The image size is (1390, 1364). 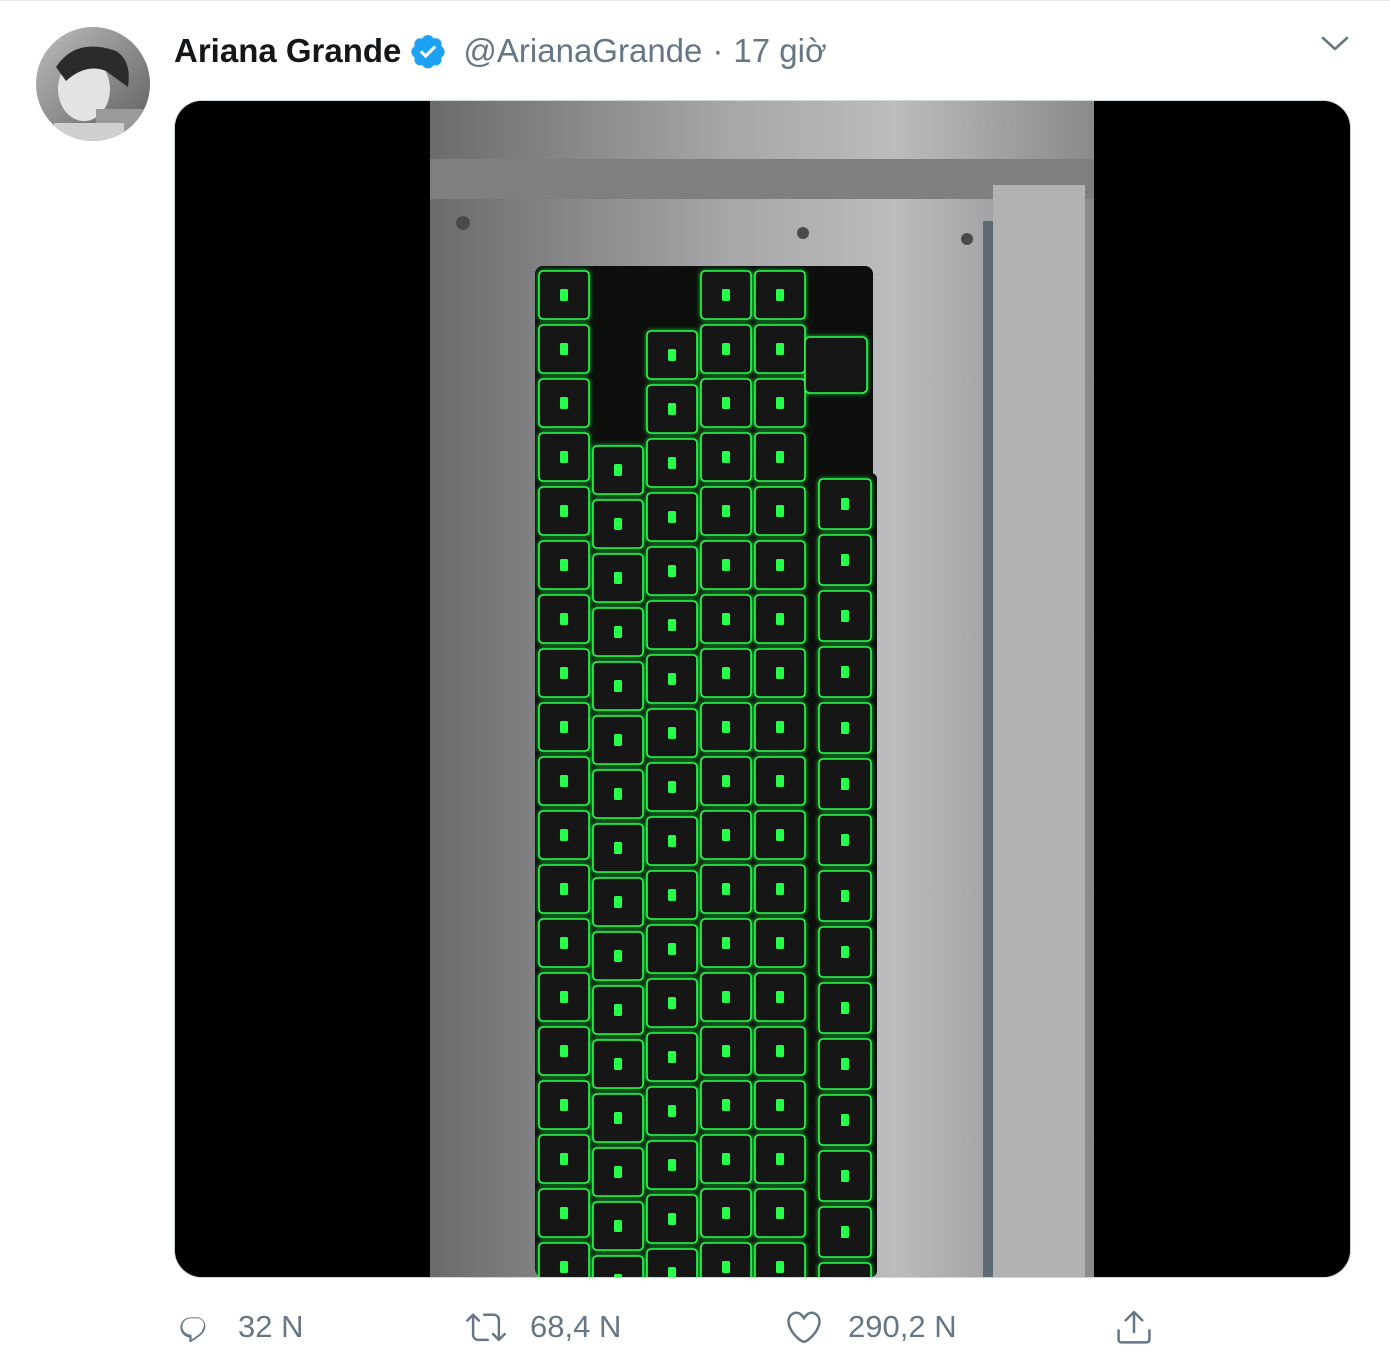 What do you see at coordinates (193, 1330) in the screenshot?
I see `reply-icon` at bounding box center [193, 1330].